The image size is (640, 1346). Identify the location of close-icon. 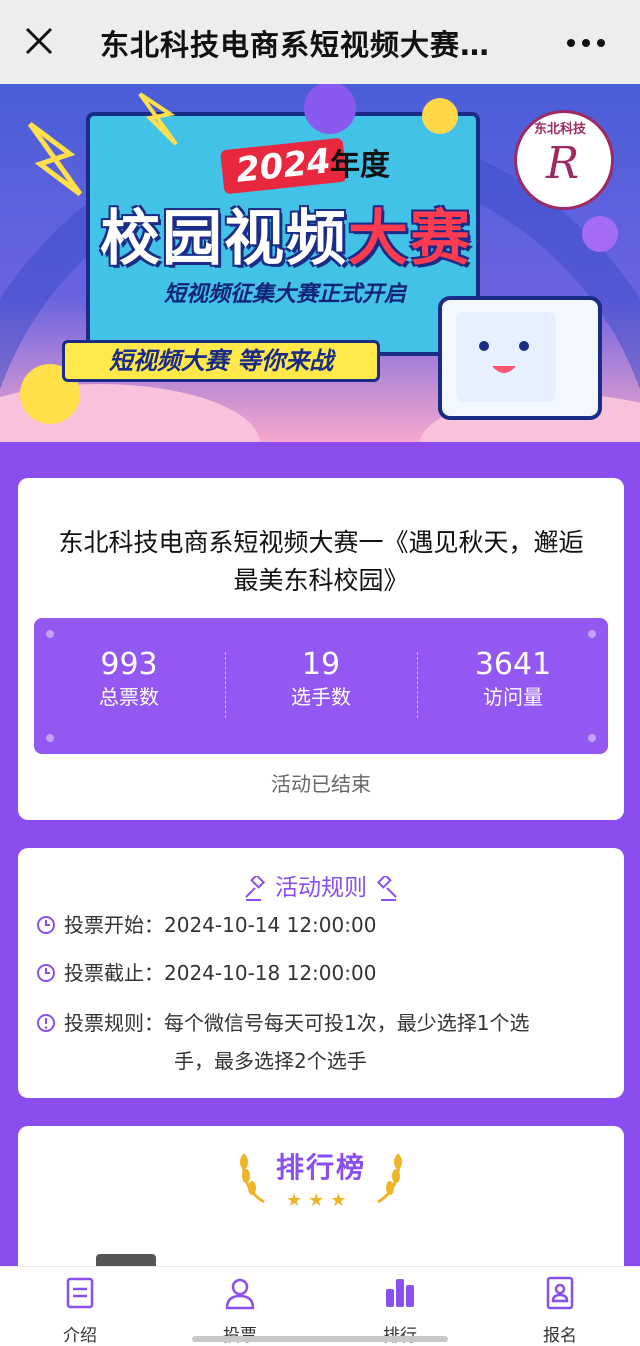
(39, 41).